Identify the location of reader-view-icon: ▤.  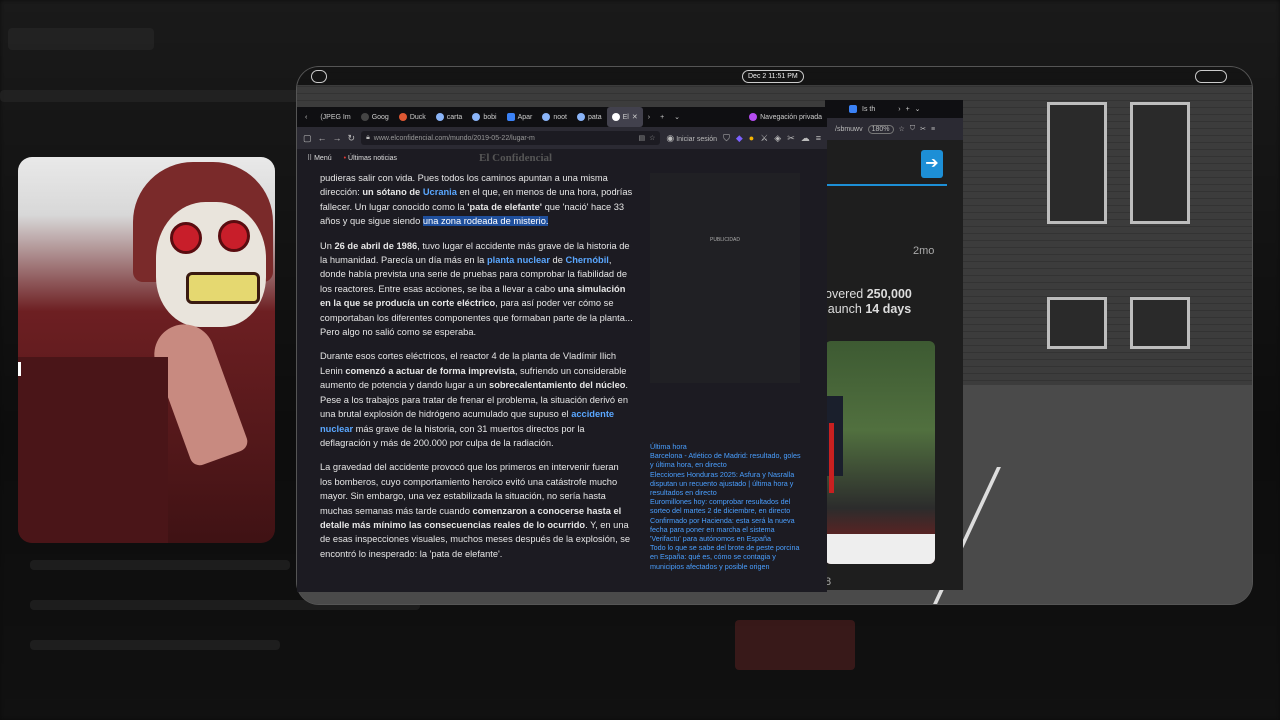
(641, 138).